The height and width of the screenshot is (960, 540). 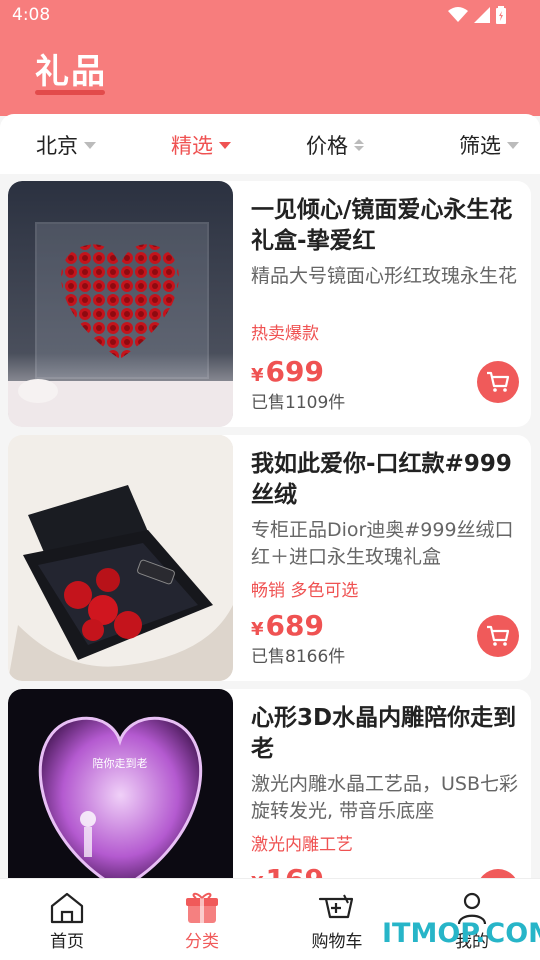 What do you see at coordinates (385, 797) in the screenshot?
I see `product-desc: 激光内雕水晶工艺品，USB七彩旋转发光, 带音乐底座` at bounding box center [385, 797].